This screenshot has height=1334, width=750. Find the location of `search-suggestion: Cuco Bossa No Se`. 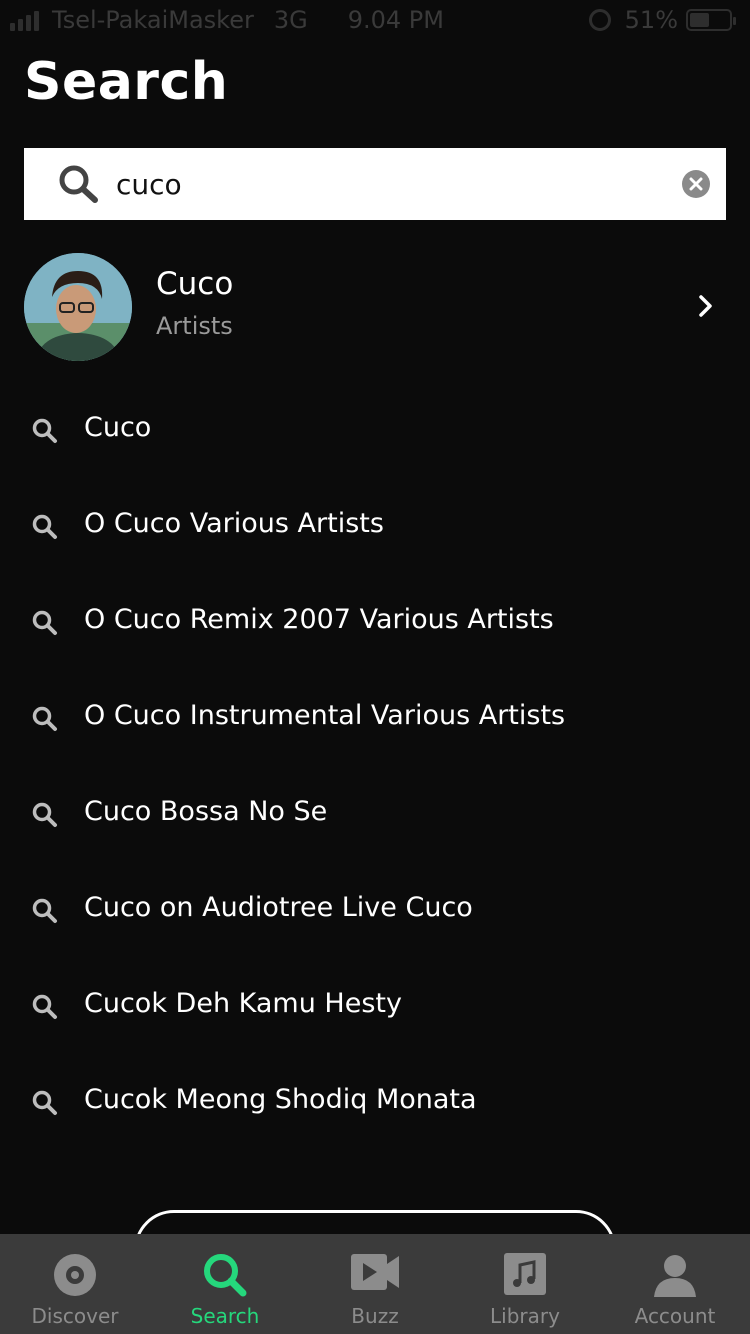

search-suggestion: Cuco Bossa No Se is located at coordinates (375, 814).